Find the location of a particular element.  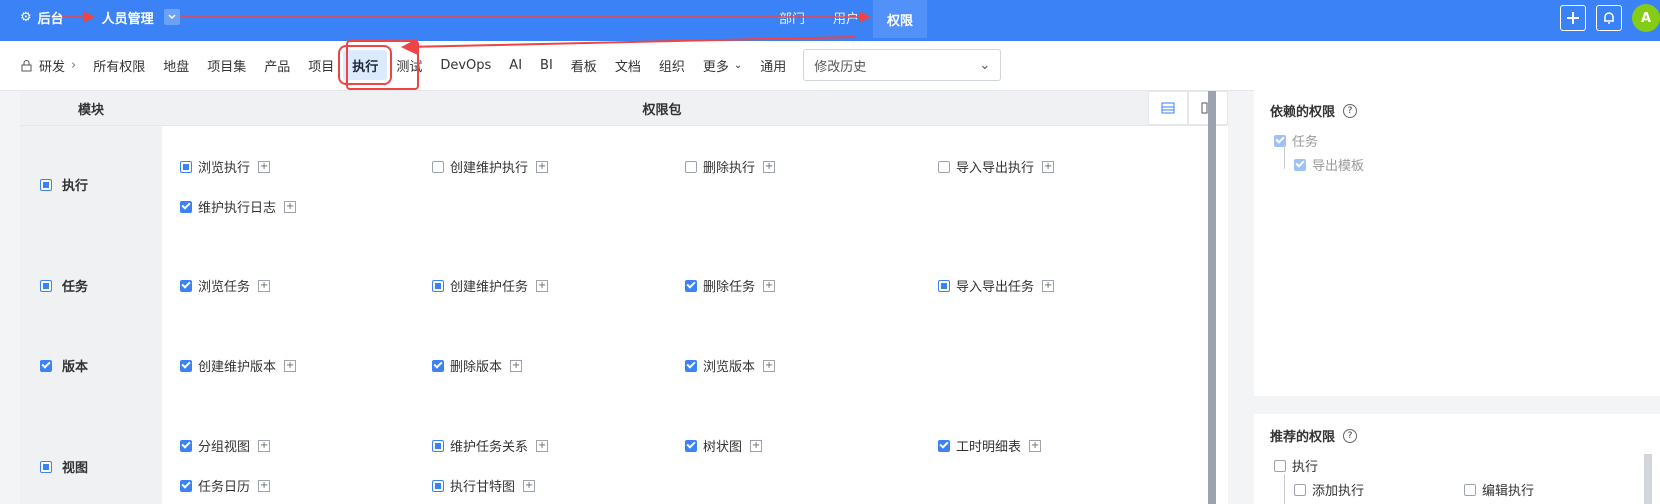

tab-bi: BI is located at coordinates (546, 65).